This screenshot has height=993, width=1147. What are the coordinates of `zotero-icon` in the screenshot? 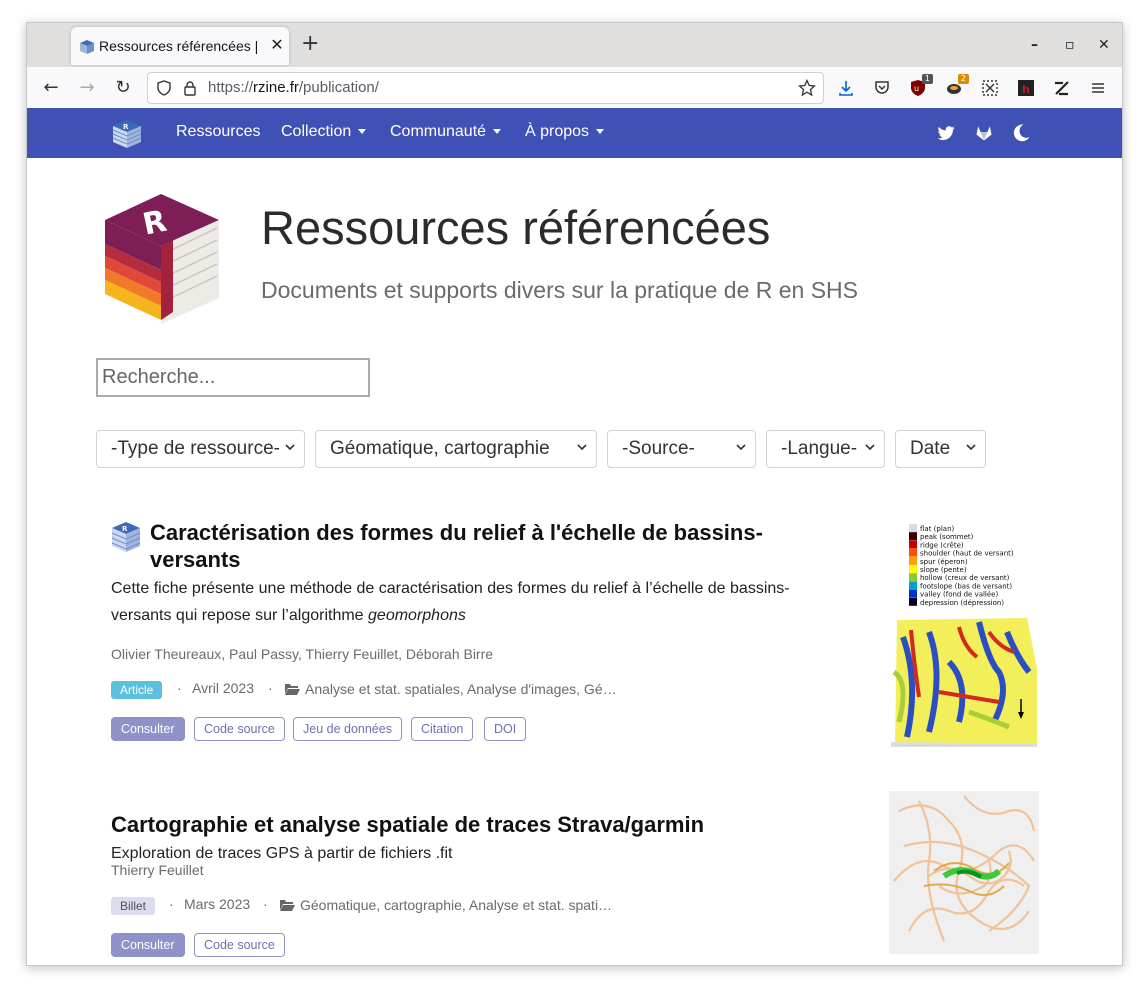 It's located at (1062, 88).